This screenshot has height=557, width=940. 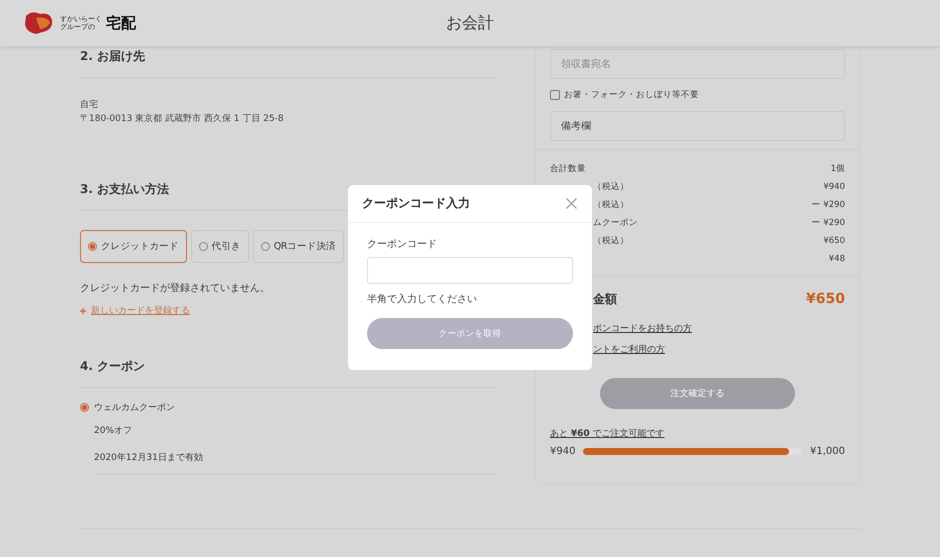 What do you see at coordinates (287, 62) in the screenshot?
I see `section-heading: 2. お届け先` at bounding box center [287, 62].